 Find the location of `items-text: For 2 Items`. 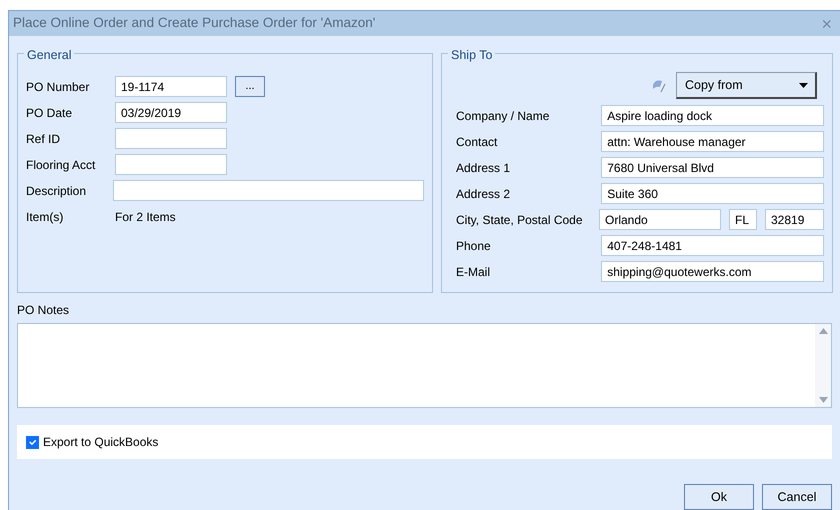

items-text: For 2 Items is located at coordinates (145, 217).